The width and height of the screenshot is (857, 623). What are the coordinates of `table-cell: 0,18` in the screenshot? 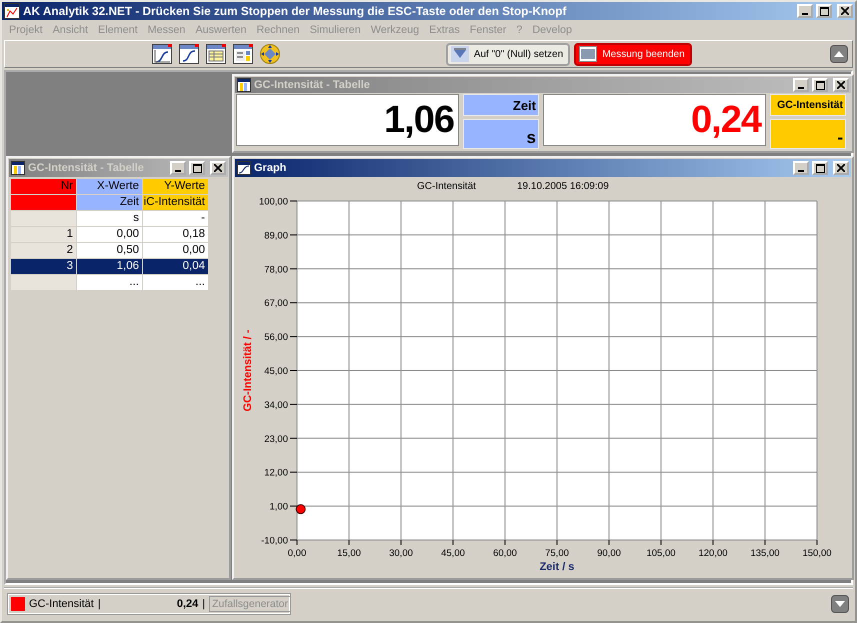 It's located at (175, 234).